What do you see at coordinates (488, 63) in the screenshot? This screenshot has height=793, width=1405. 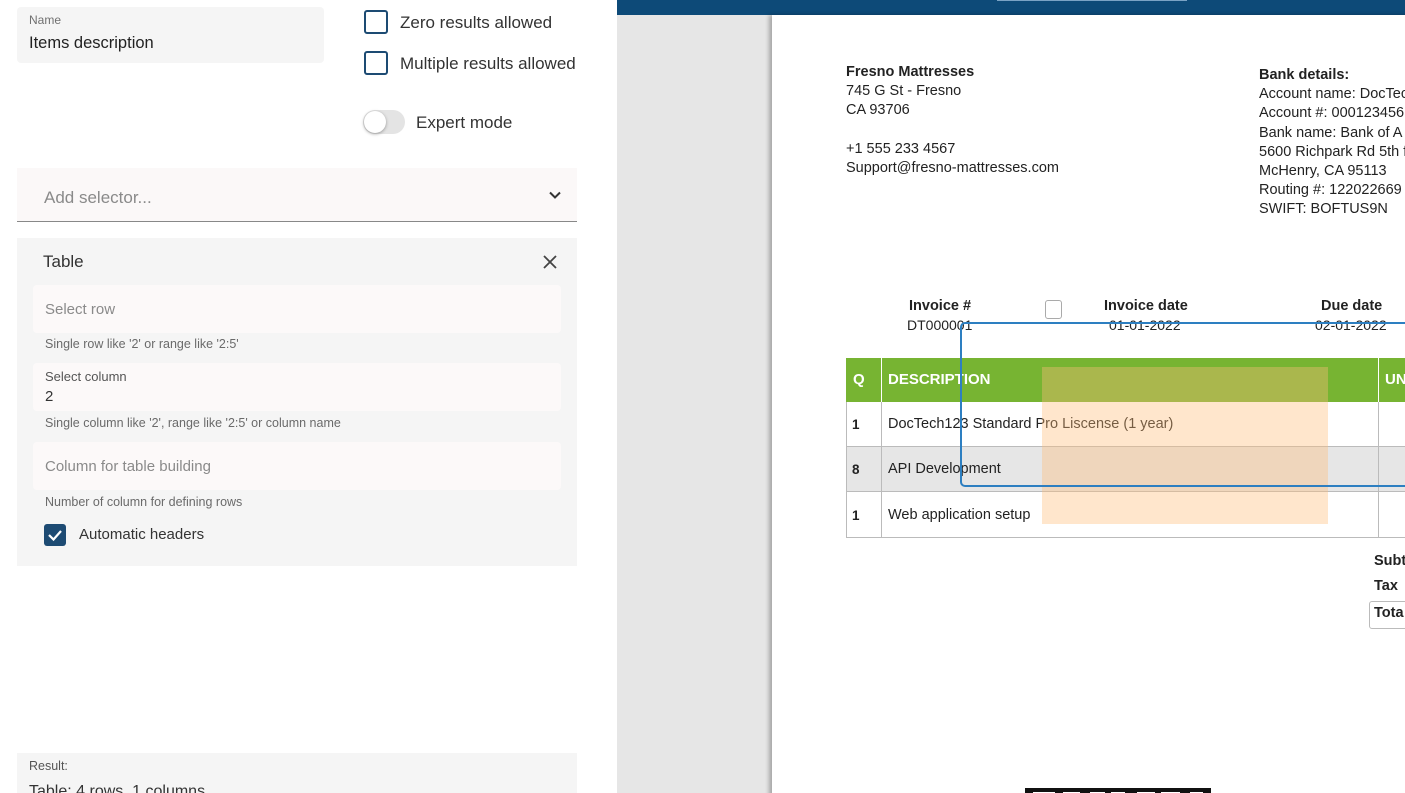 I see `multiple-results-label: Multiple results allowed` at bounding box center [488, 63].